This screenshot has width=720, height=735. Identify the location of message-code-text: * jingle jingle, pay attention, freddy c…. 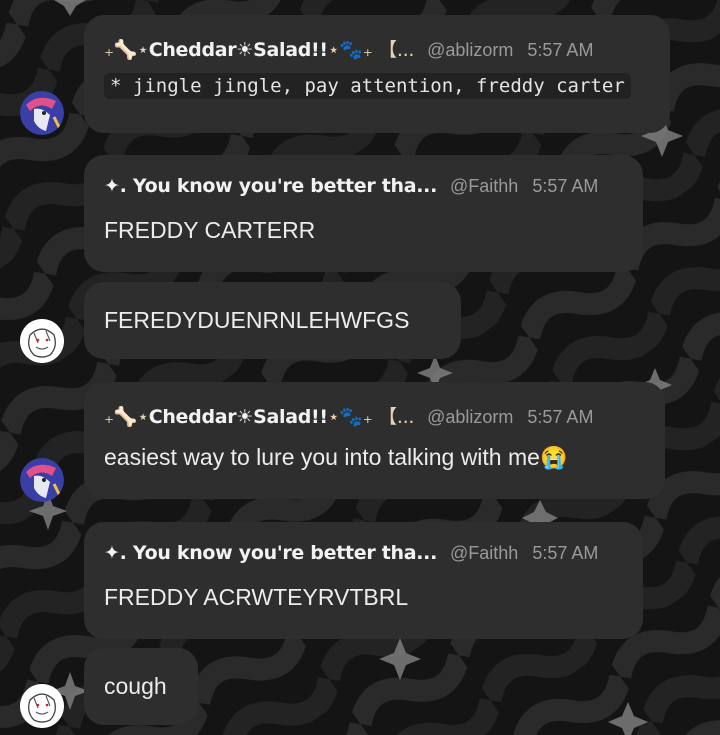
(367, 86).